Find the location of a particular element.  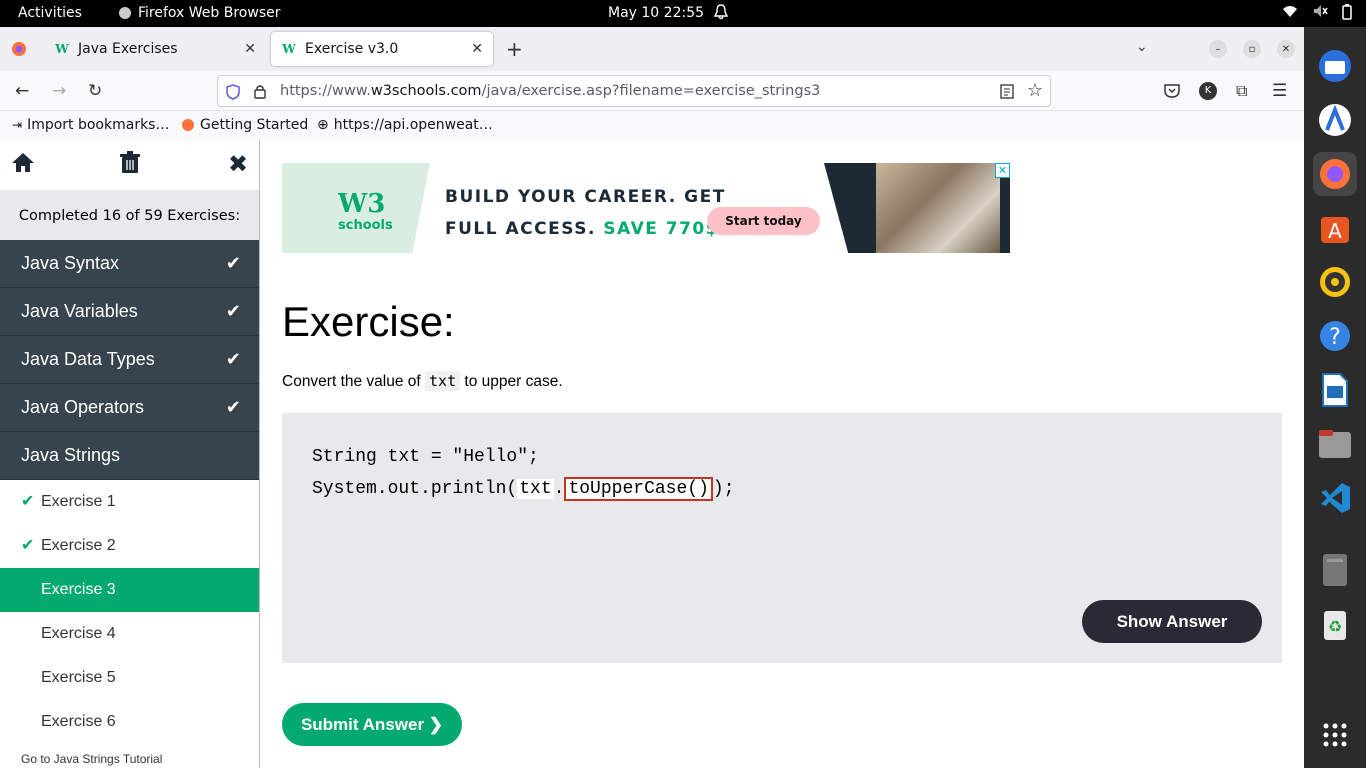

exercise-item-2: ✔ Exercise 2 is located at coordinates (129, 546).